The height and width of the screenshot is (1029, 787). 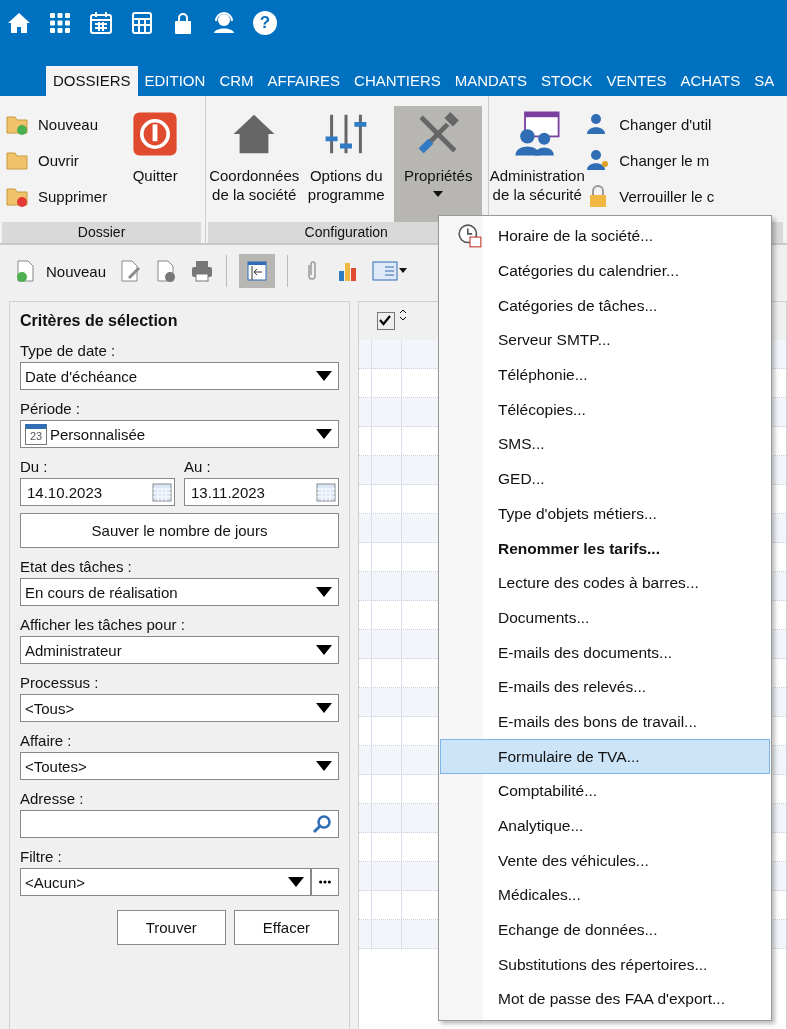 What do you see at coordinates (179, 824) in the screenshot?
I see `address-field` at bounding box center [179, 824].